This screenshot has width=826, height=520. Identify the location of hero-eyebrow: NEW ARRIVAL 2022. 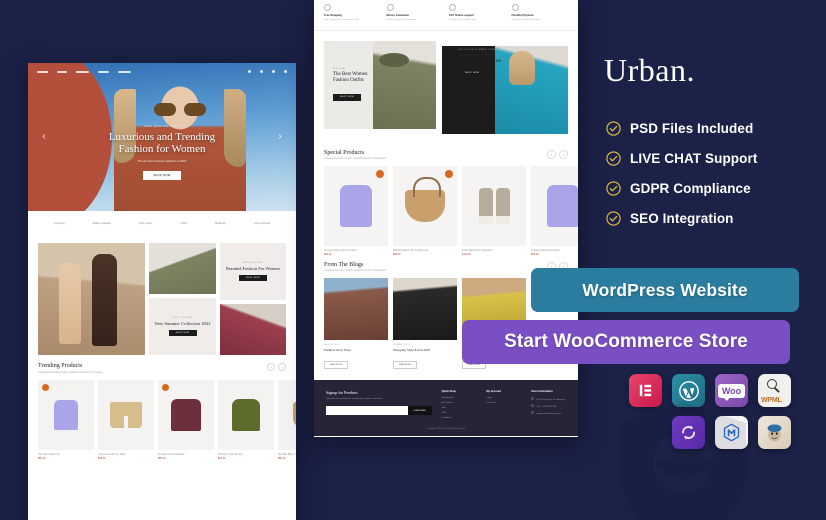
(162, 126).